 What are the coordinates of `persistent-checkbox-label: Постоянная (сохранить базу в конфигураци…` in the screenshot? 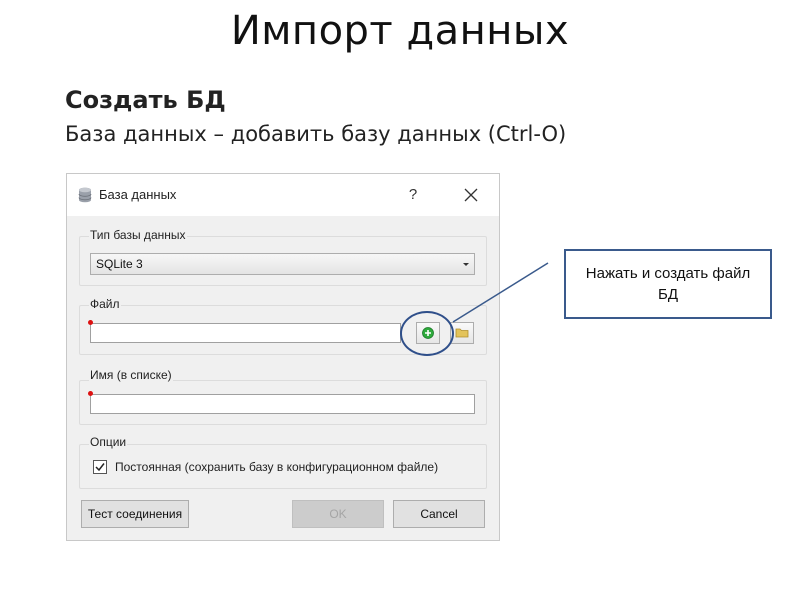 It's located at (277, 467).